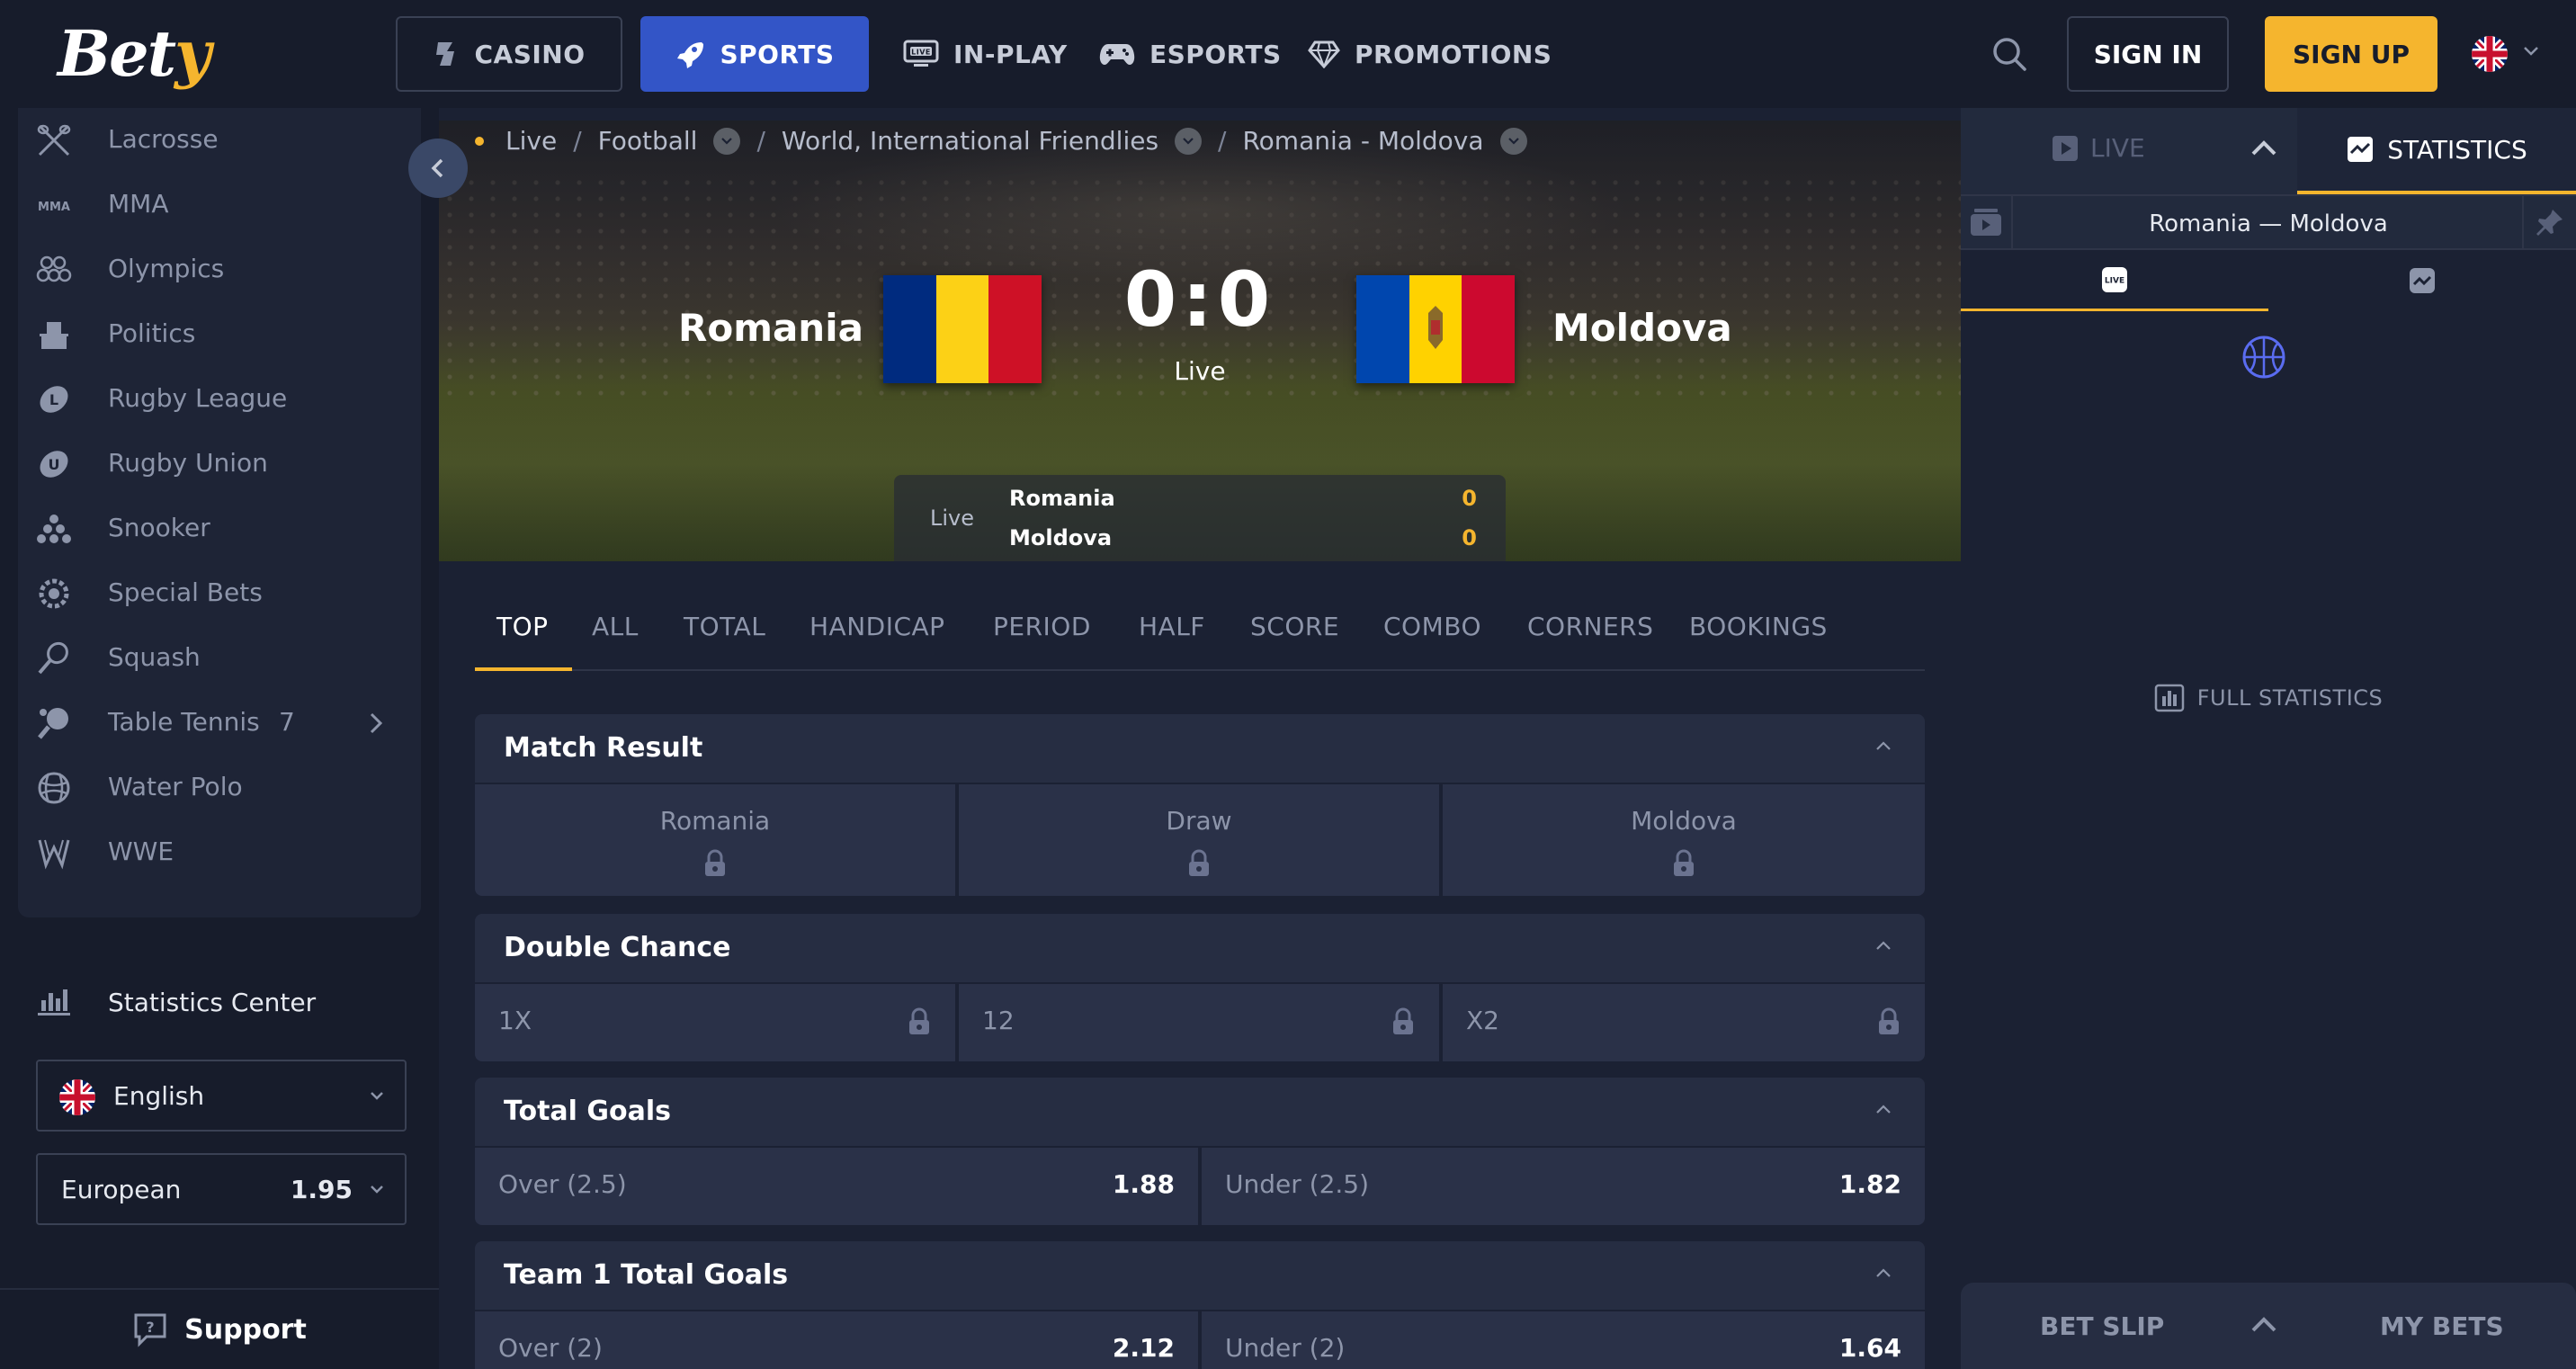 The height and width of the screenshot is (1369, 2576). What do you see at coordinates (219, 140) in the screenshot?
I see `sidebar-item-lacrosse: Lacrosse` at bounding box center [219, 140].